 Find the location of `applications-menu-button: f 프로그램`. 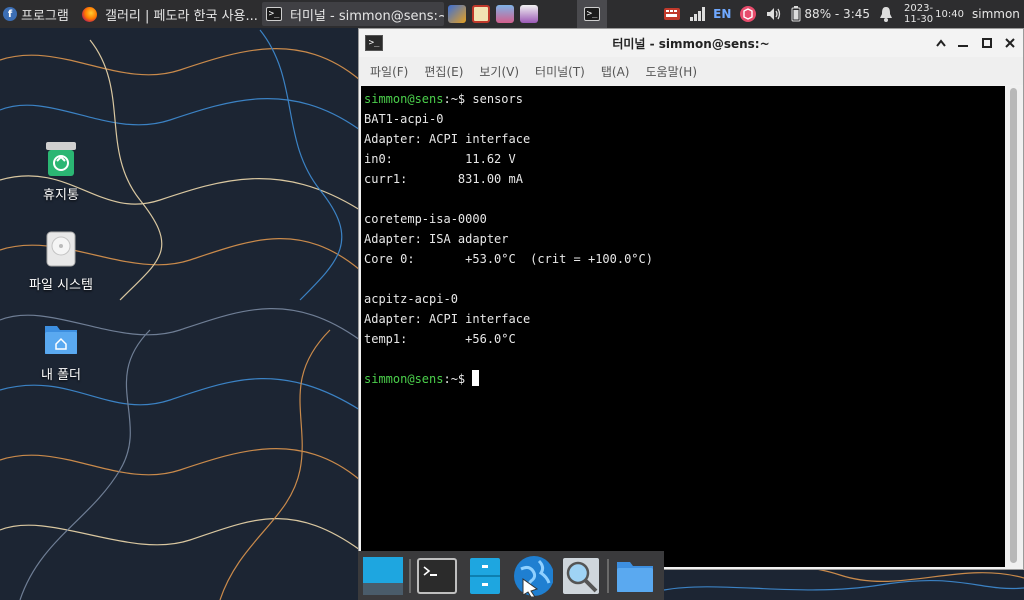

applications-menu-button: f 프로그램 is located at coordinates (38, 14).